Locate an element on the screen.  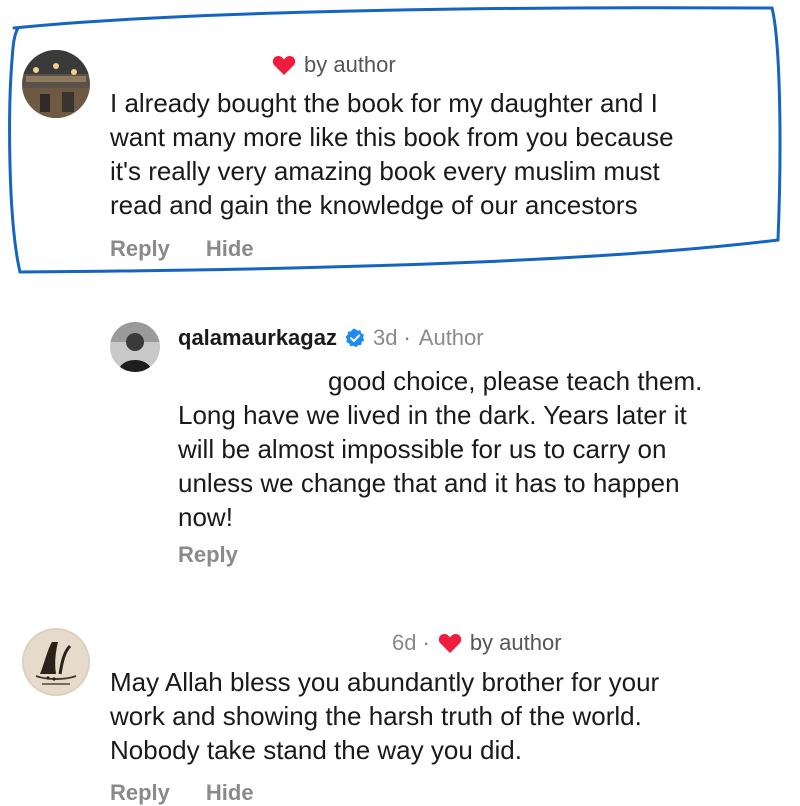
comment-time: 6d is located at coordinates (404, 642).